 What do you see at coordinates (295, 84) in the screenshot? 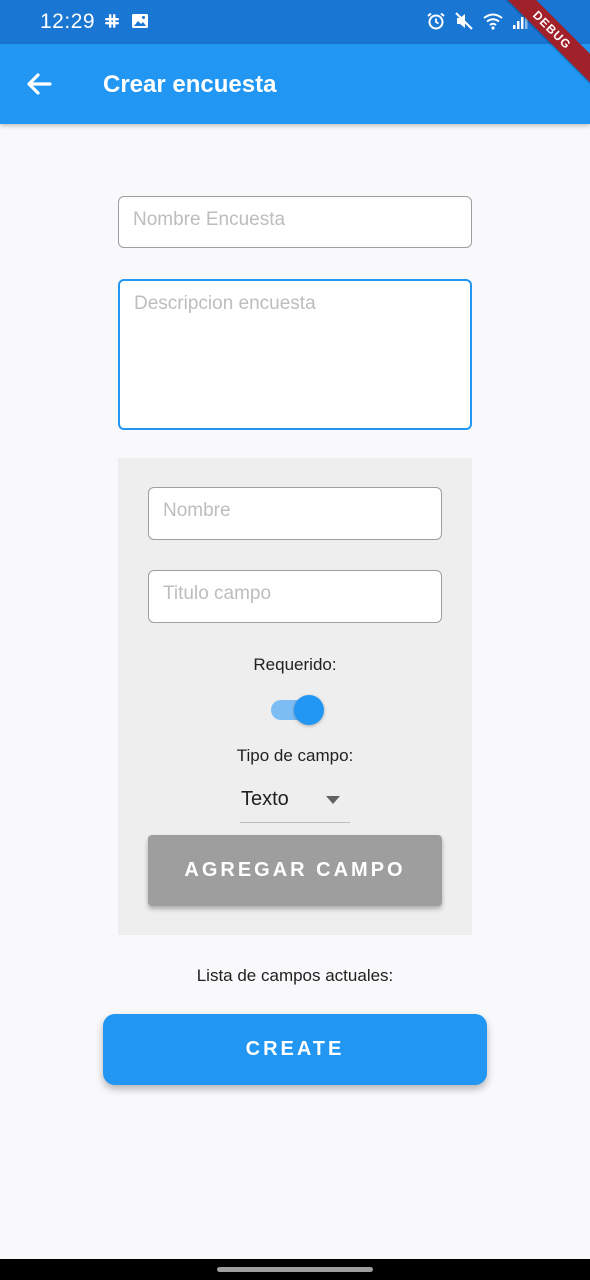
I see `app-bar: Crear encuesta` at bounding box center [295, 84].